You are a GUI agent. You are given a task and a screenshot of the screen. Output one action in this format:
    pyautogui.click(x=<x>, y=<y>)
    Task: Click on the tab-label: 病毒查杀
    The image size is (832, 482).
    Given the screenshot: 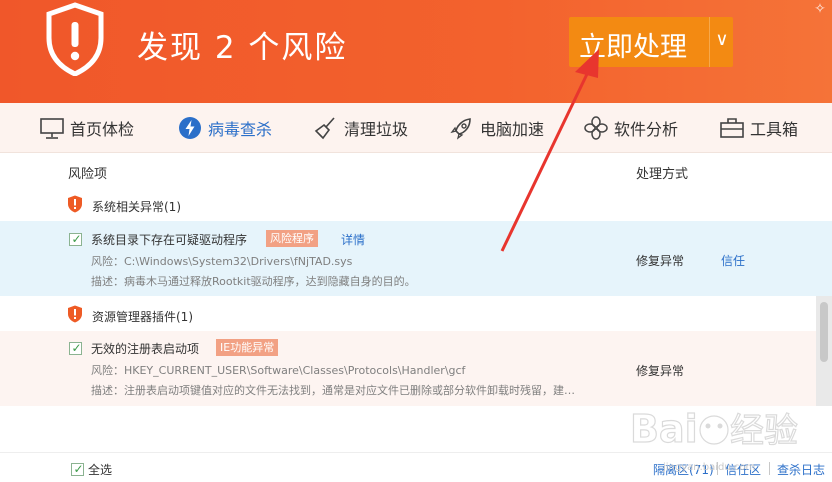 What is the action you would take?
    pyautogui.click(x=240, y=129)
    